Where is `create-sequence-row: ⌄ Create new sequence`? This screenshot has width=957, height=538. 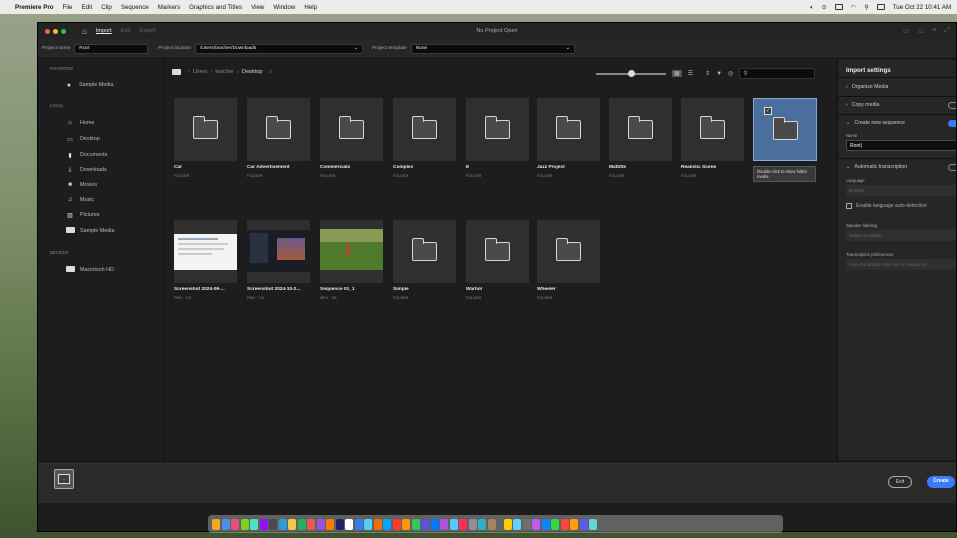
create-sequence-row: ⌄ Create new sequence is located at coordinates (901, 123).